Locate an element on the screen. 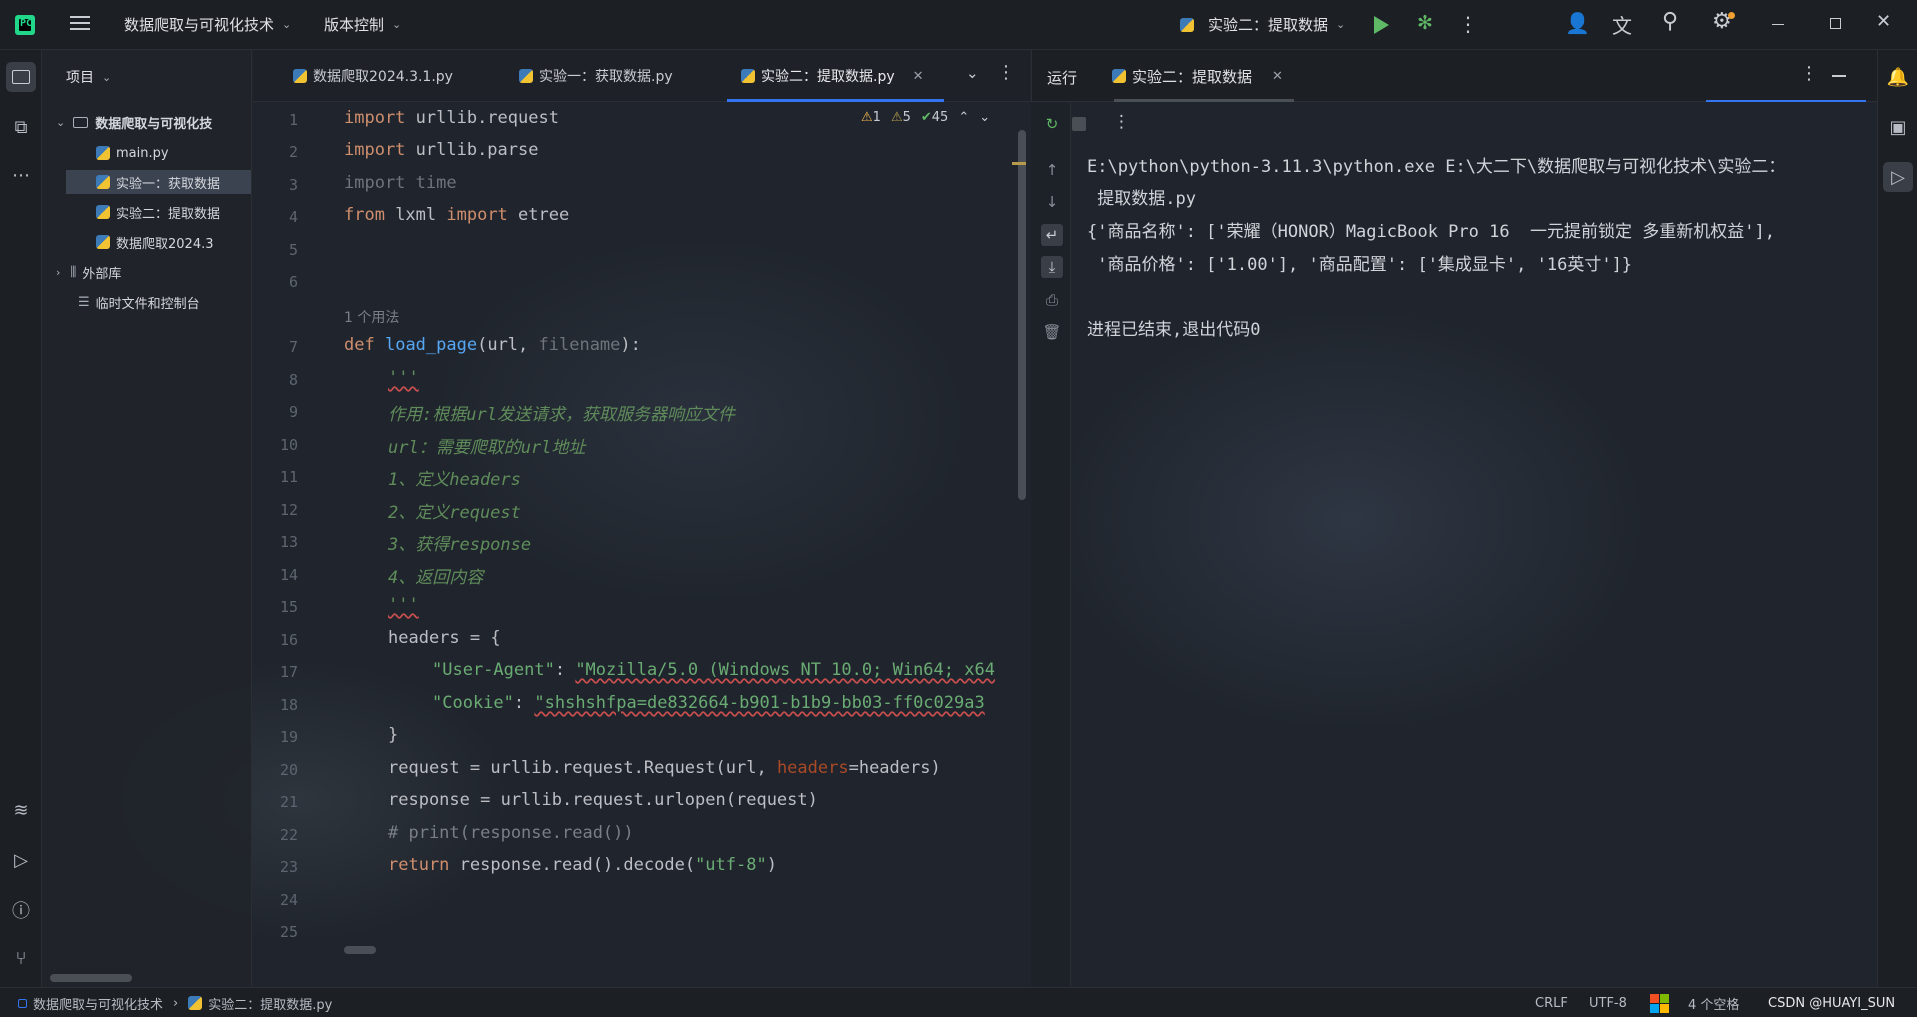  tree-scratches: ☰ 临时文件和控制台 is located at coordinates (139, 302).